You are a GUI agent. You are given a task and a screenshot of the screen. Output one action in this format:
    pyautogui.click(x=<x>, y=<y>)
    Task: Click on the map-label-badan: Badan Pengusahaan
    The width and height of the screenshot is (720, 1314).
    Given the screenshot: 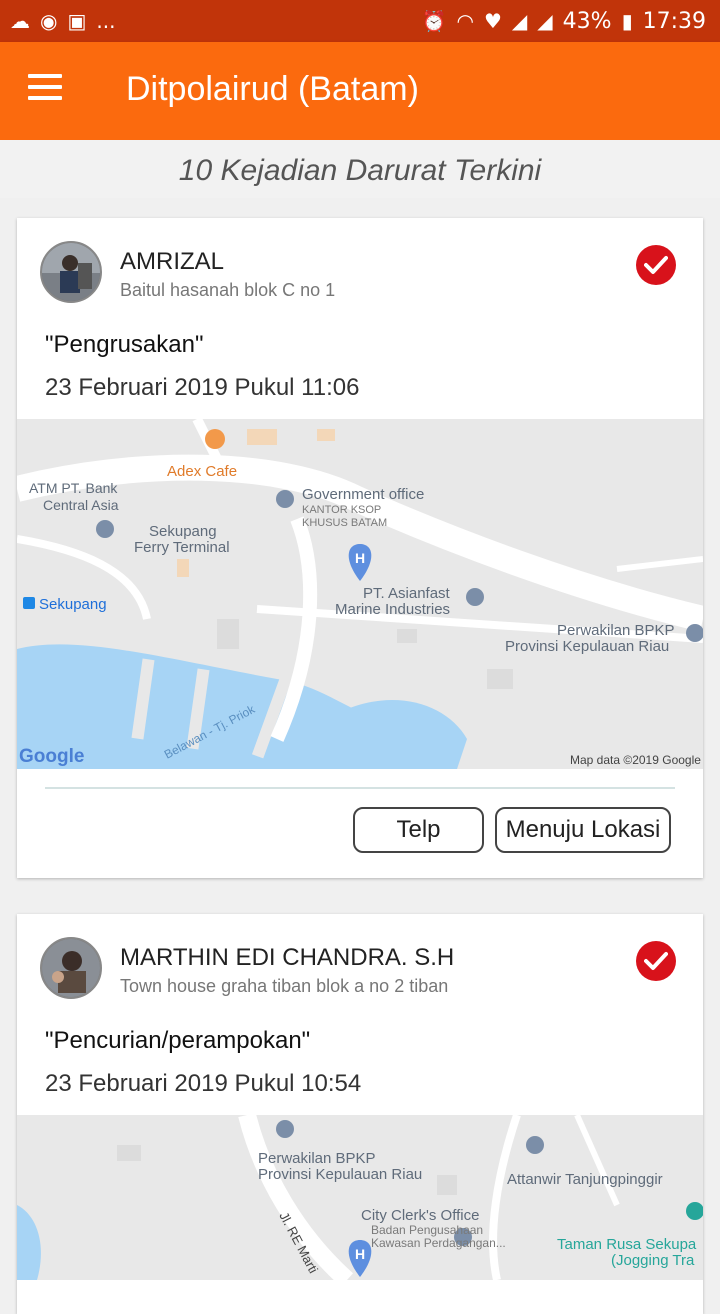 What is the action you would take?
    pyautogui.click(x=427, y=1230)
    